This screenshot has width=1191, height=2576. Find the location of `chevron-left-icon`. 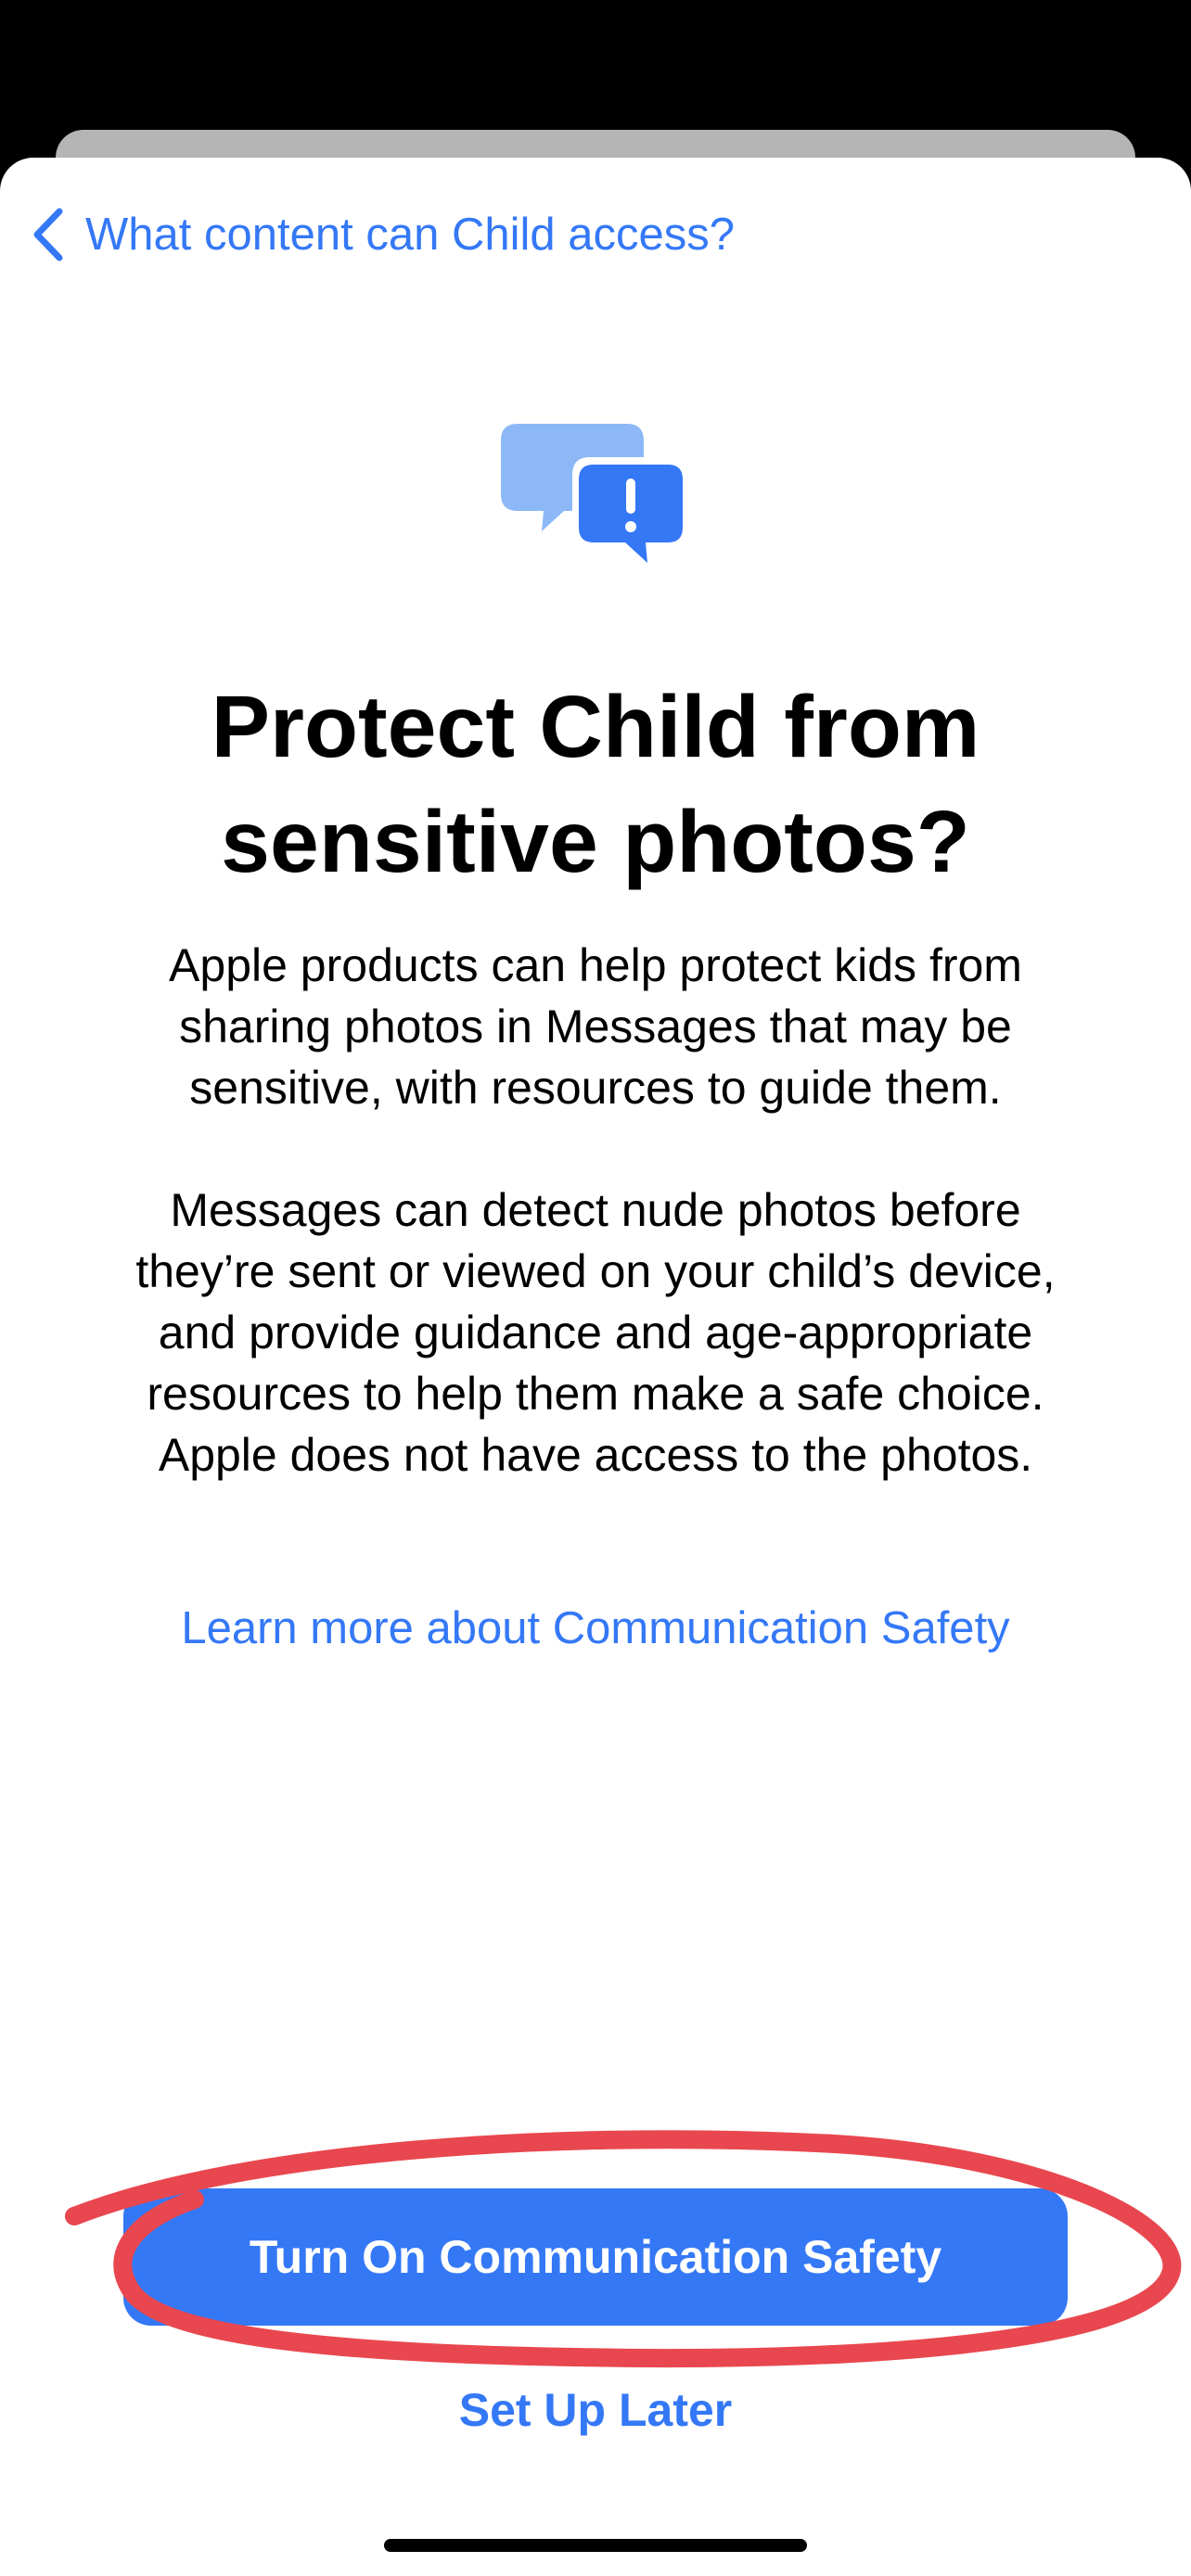

chevron-left-icon is located at coordinates (48, 234).